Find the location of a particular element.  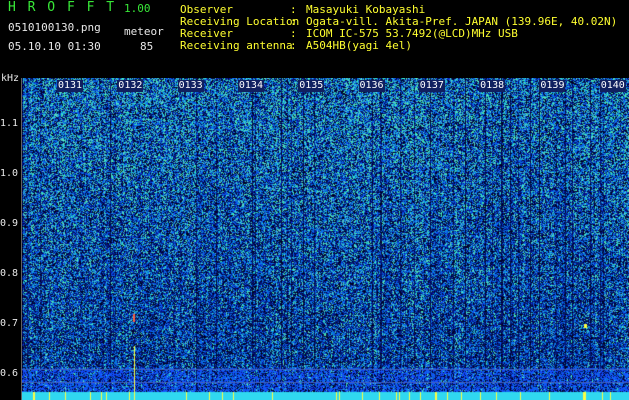

version-label: 1.00 is located at coordinates (137, 8).